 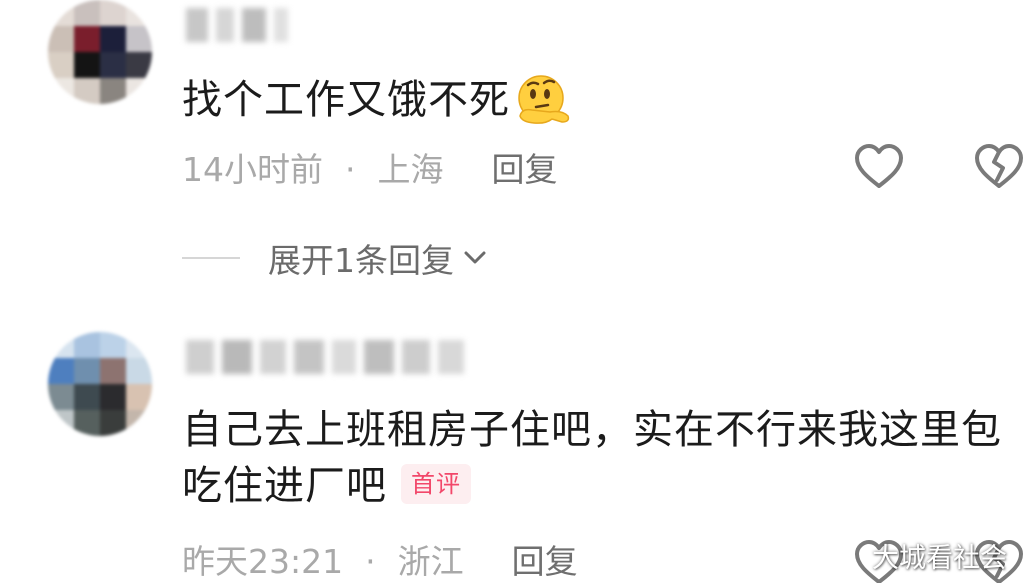 What do you see at coordinates (252, 169) in the screenshot?
I see `comment-time: 14小时前` at bounding box center [252, 169].